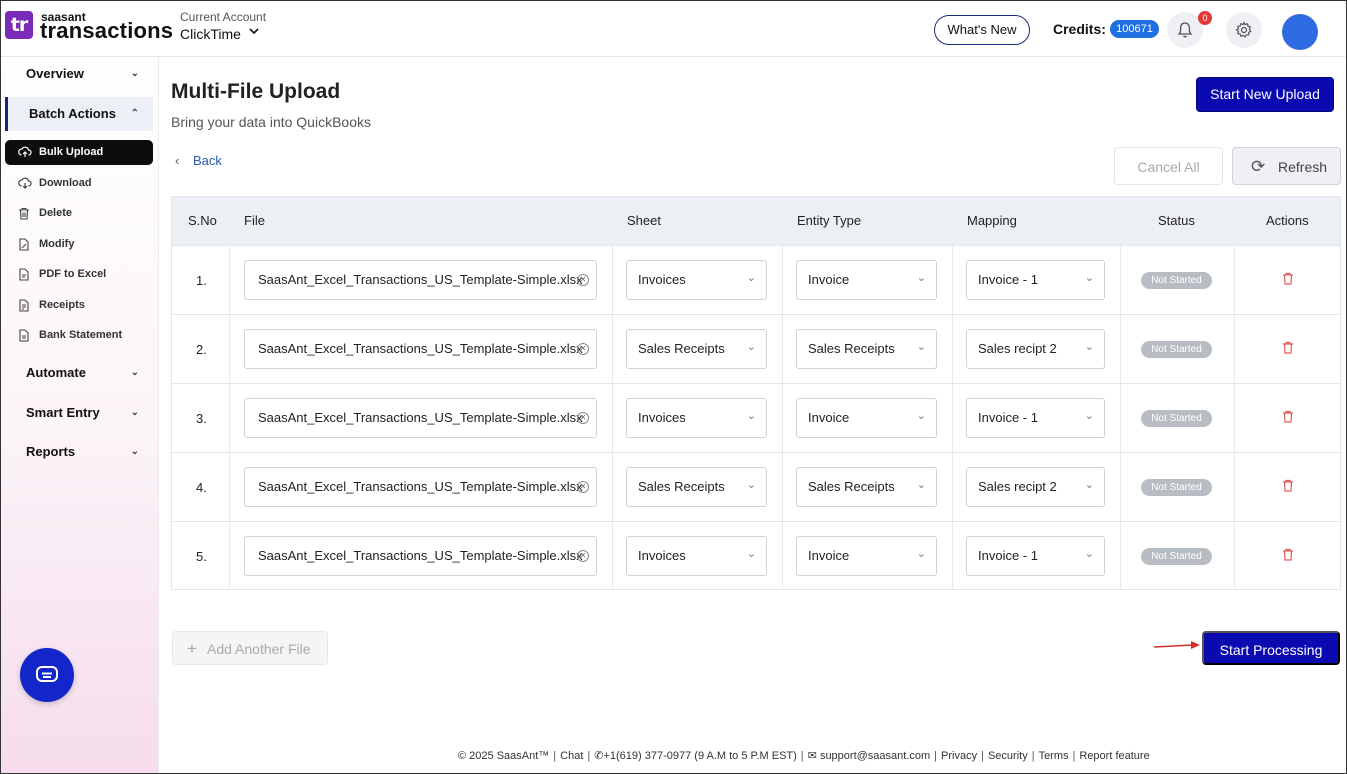 The width and height of the screenshot is (1347, 774). Describe the element at coordinates (250, 648) in the screenshot. I see `add-another-file-button: + Add Another File` at that location.